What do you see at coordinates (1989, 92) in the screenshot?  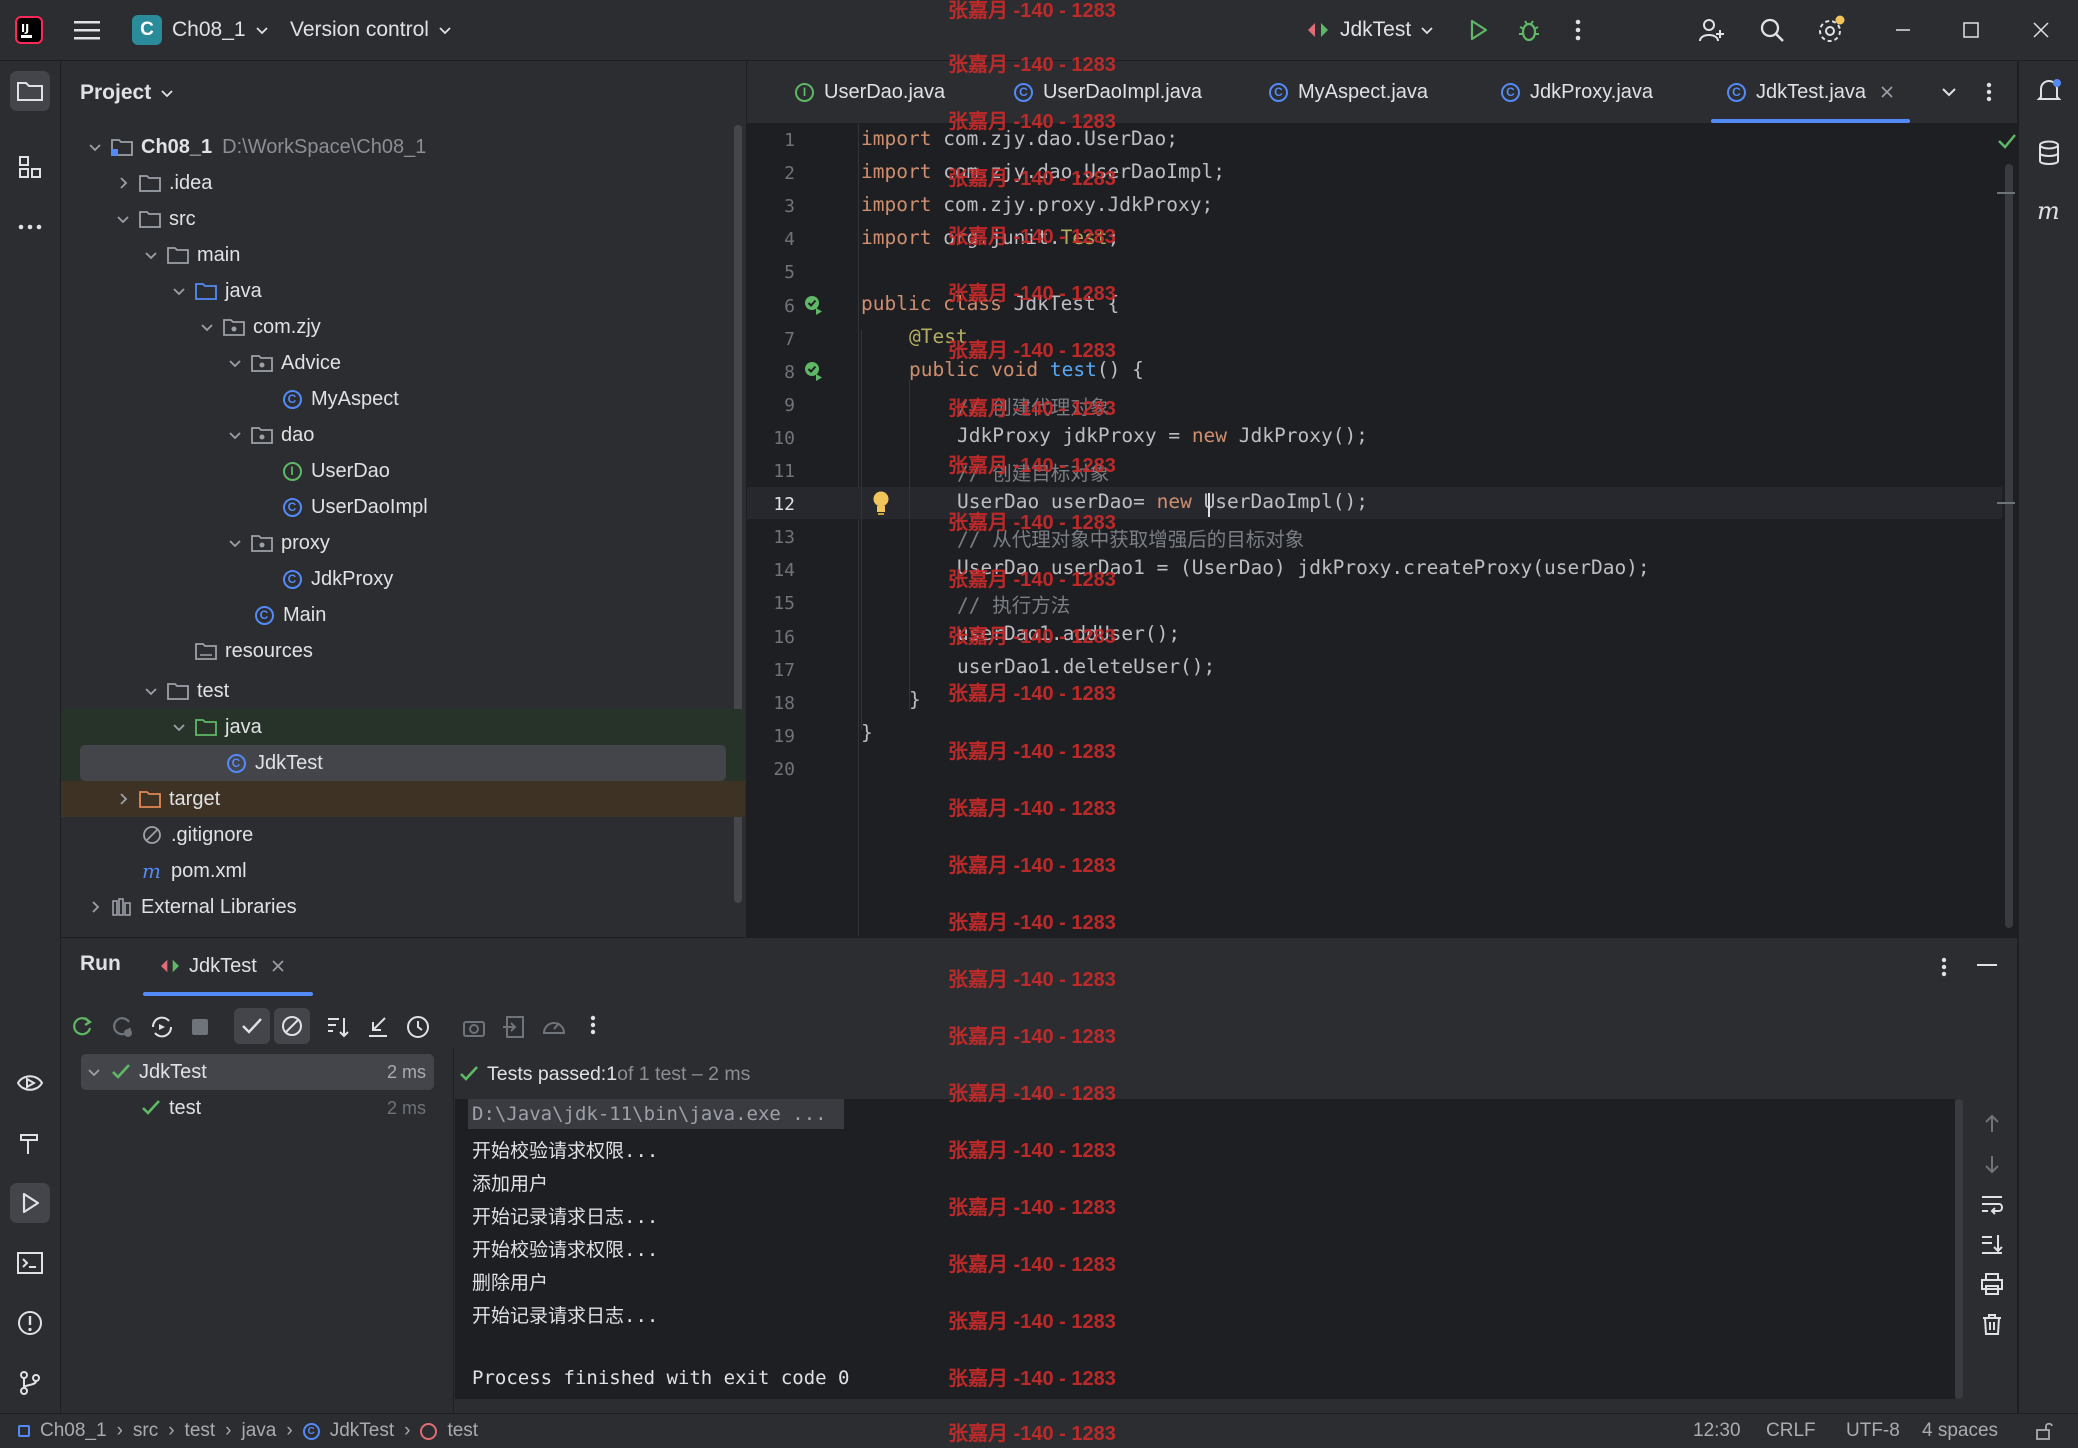 I see `tabs-more-button` at bounding box center [1989, 92].